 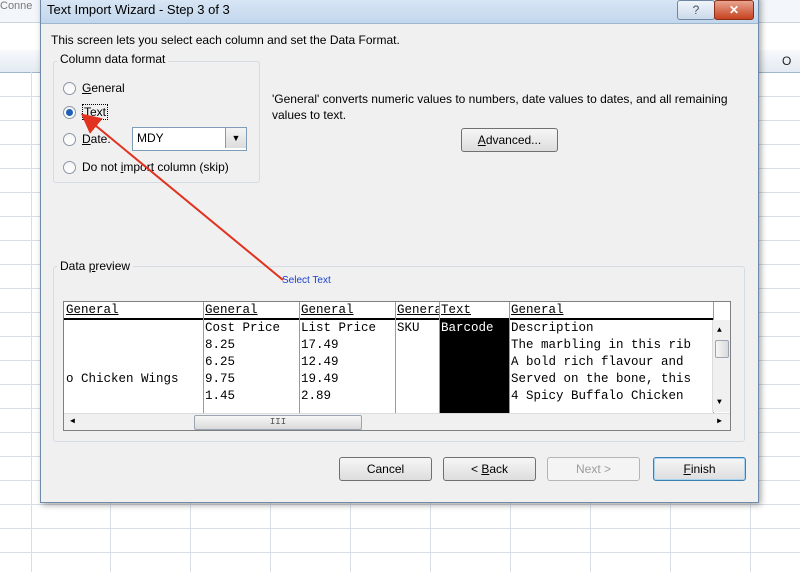 What do you see at coordinates (696, 10) in the screenshot?
I see `help-button: ?` at bounding box center [696, 10].